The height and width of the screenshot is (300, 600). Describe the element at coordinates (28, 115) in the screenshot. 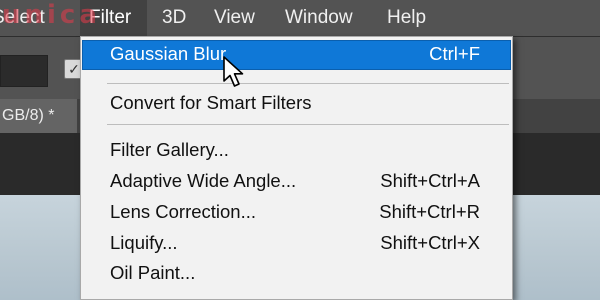

I see `document-tab-label: GB/8) *` at that location.